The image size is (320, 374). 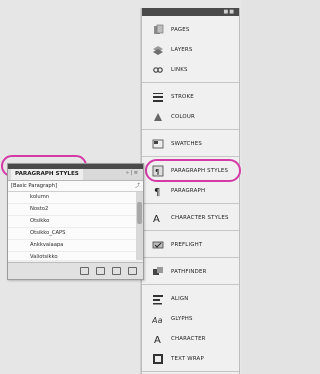 What do you see at coordinates (158, 359) in the screenshot?
I see `text-wrap-icon` at bounding box center [158, 359].